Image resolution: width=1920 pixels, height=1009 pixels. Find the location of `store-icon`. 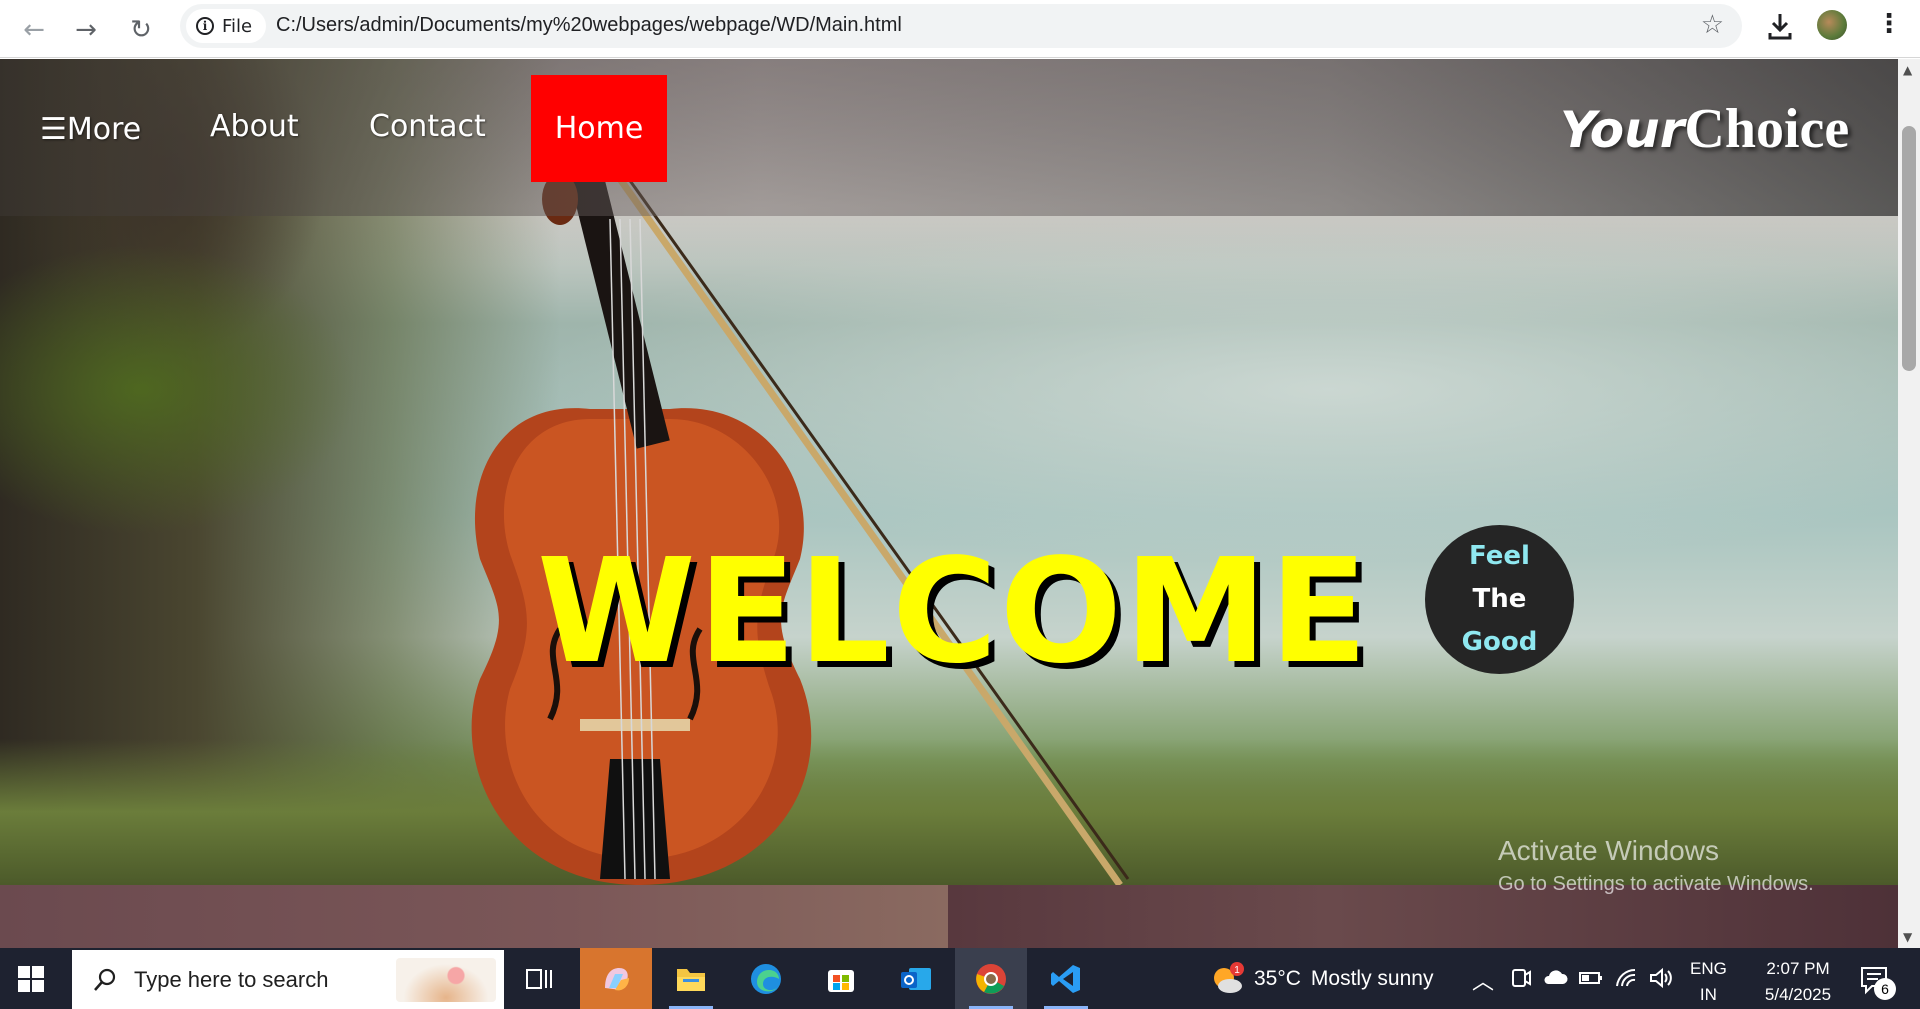

store-icon is located at coordinates (841, 980).